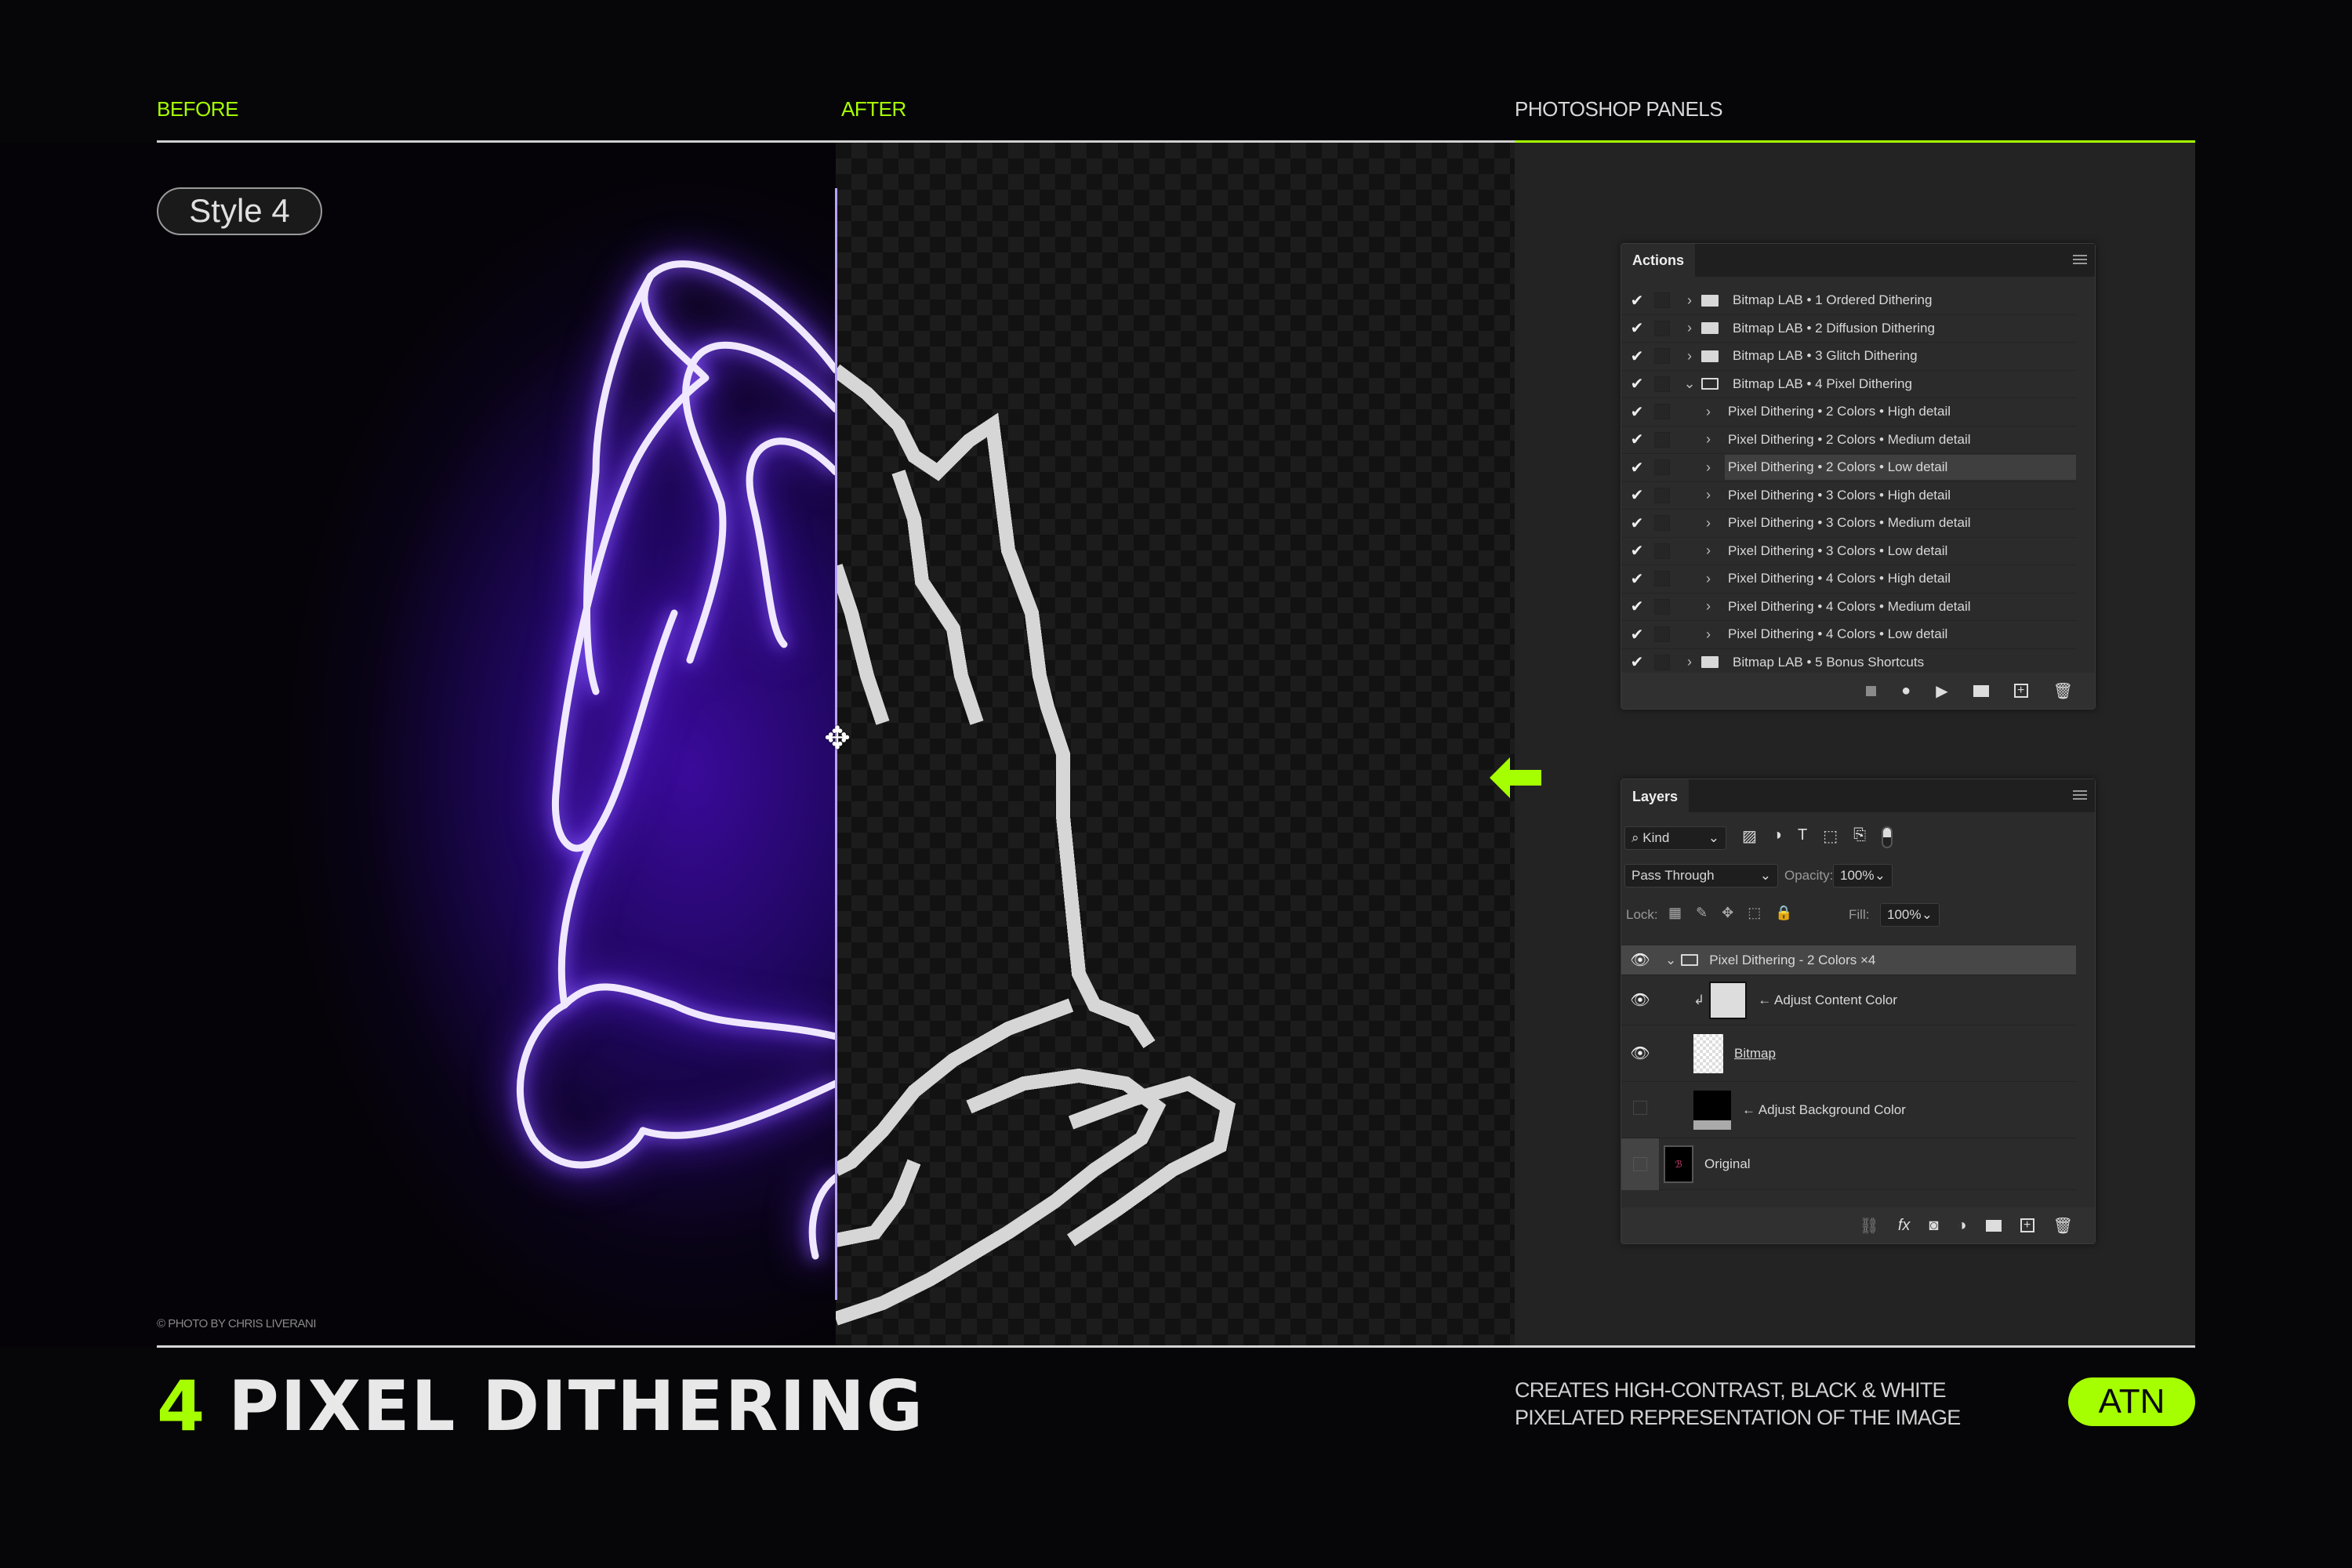 The image size is (2352, 1568). I want to click on pixel-filter-icon: ▨, so click(1749, 837).